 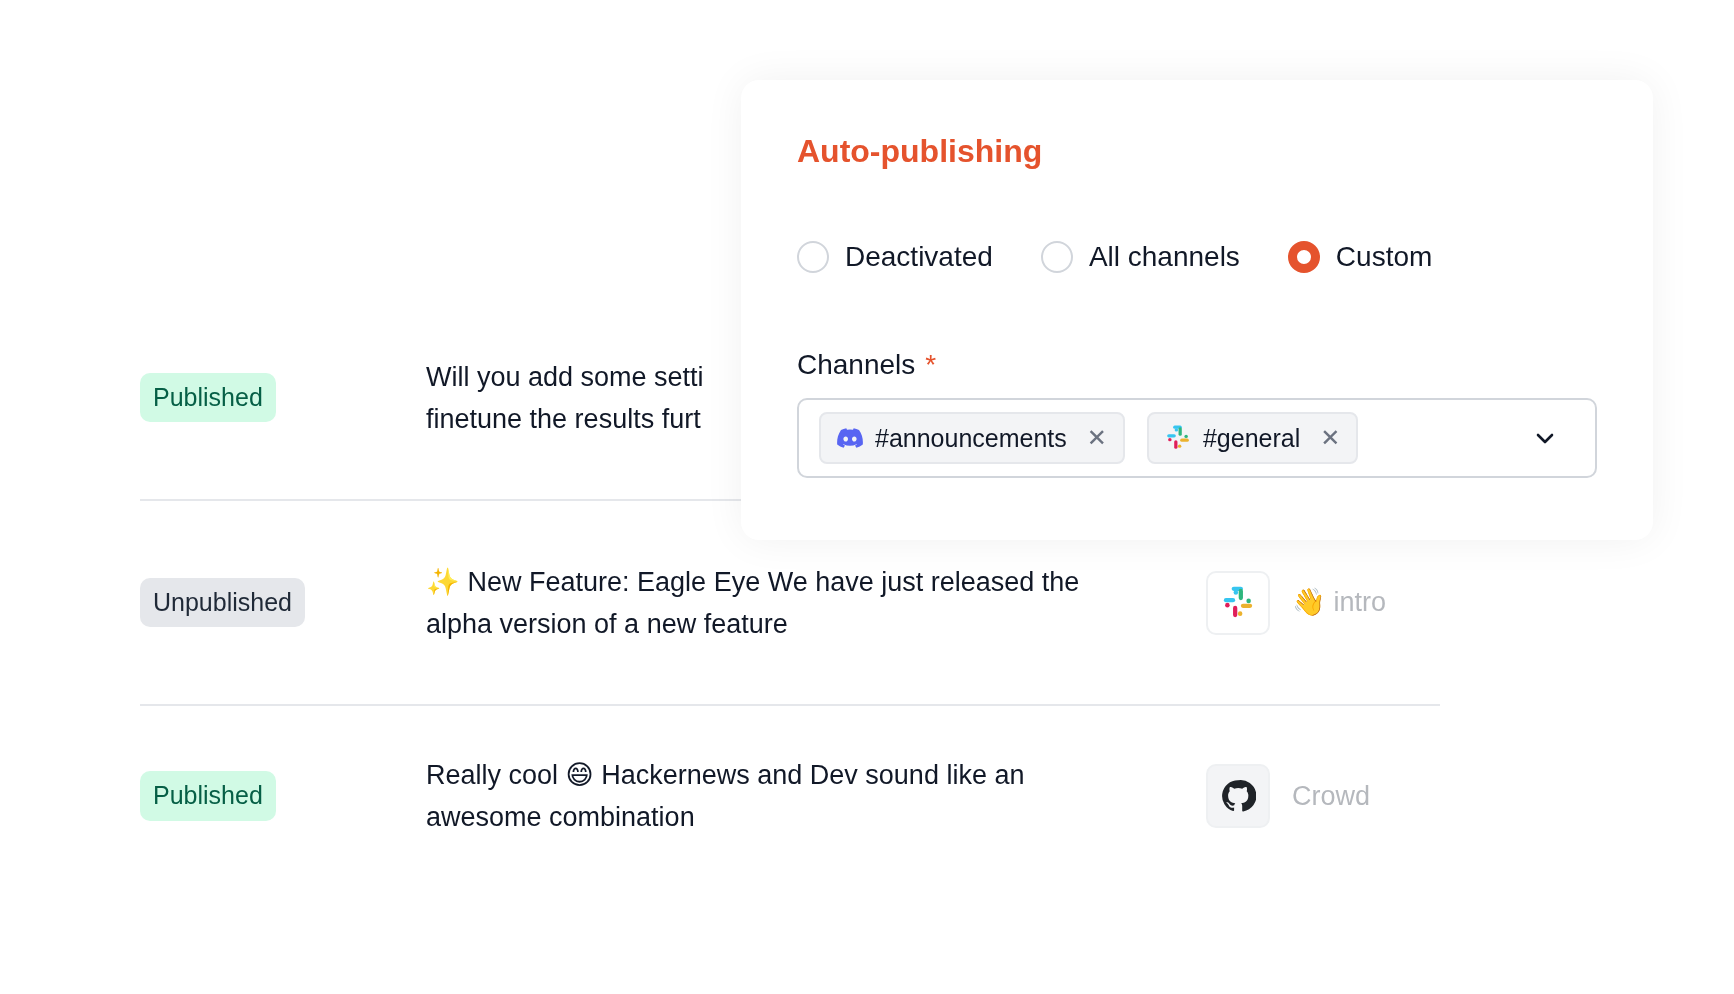 What do you see at coordinates (931, 365) in the screenshot?
I see `required-mark: *` at bounding box center [931, 365].